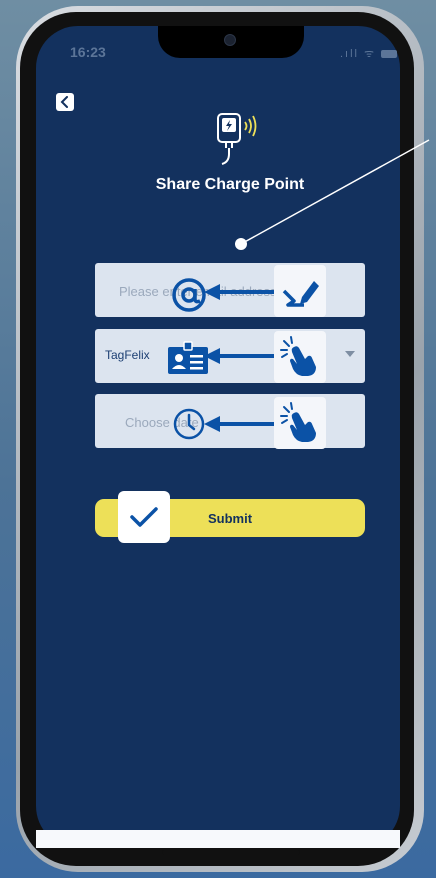 This screenshot has height=878, width=436. What do you see at coordinates (350, 354) in the screenshot?
I see `chevron-down-icon` at bounding box center [350, 354].